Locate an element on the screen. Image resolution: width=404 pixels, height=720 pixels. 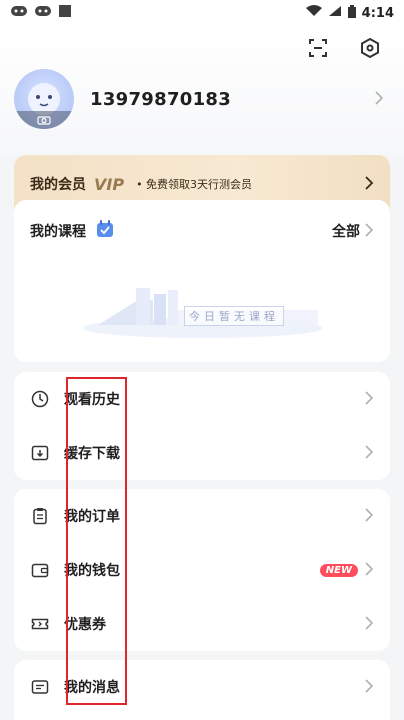
menu-item-orders: 我的订单 is located at coordinates (202, 516).